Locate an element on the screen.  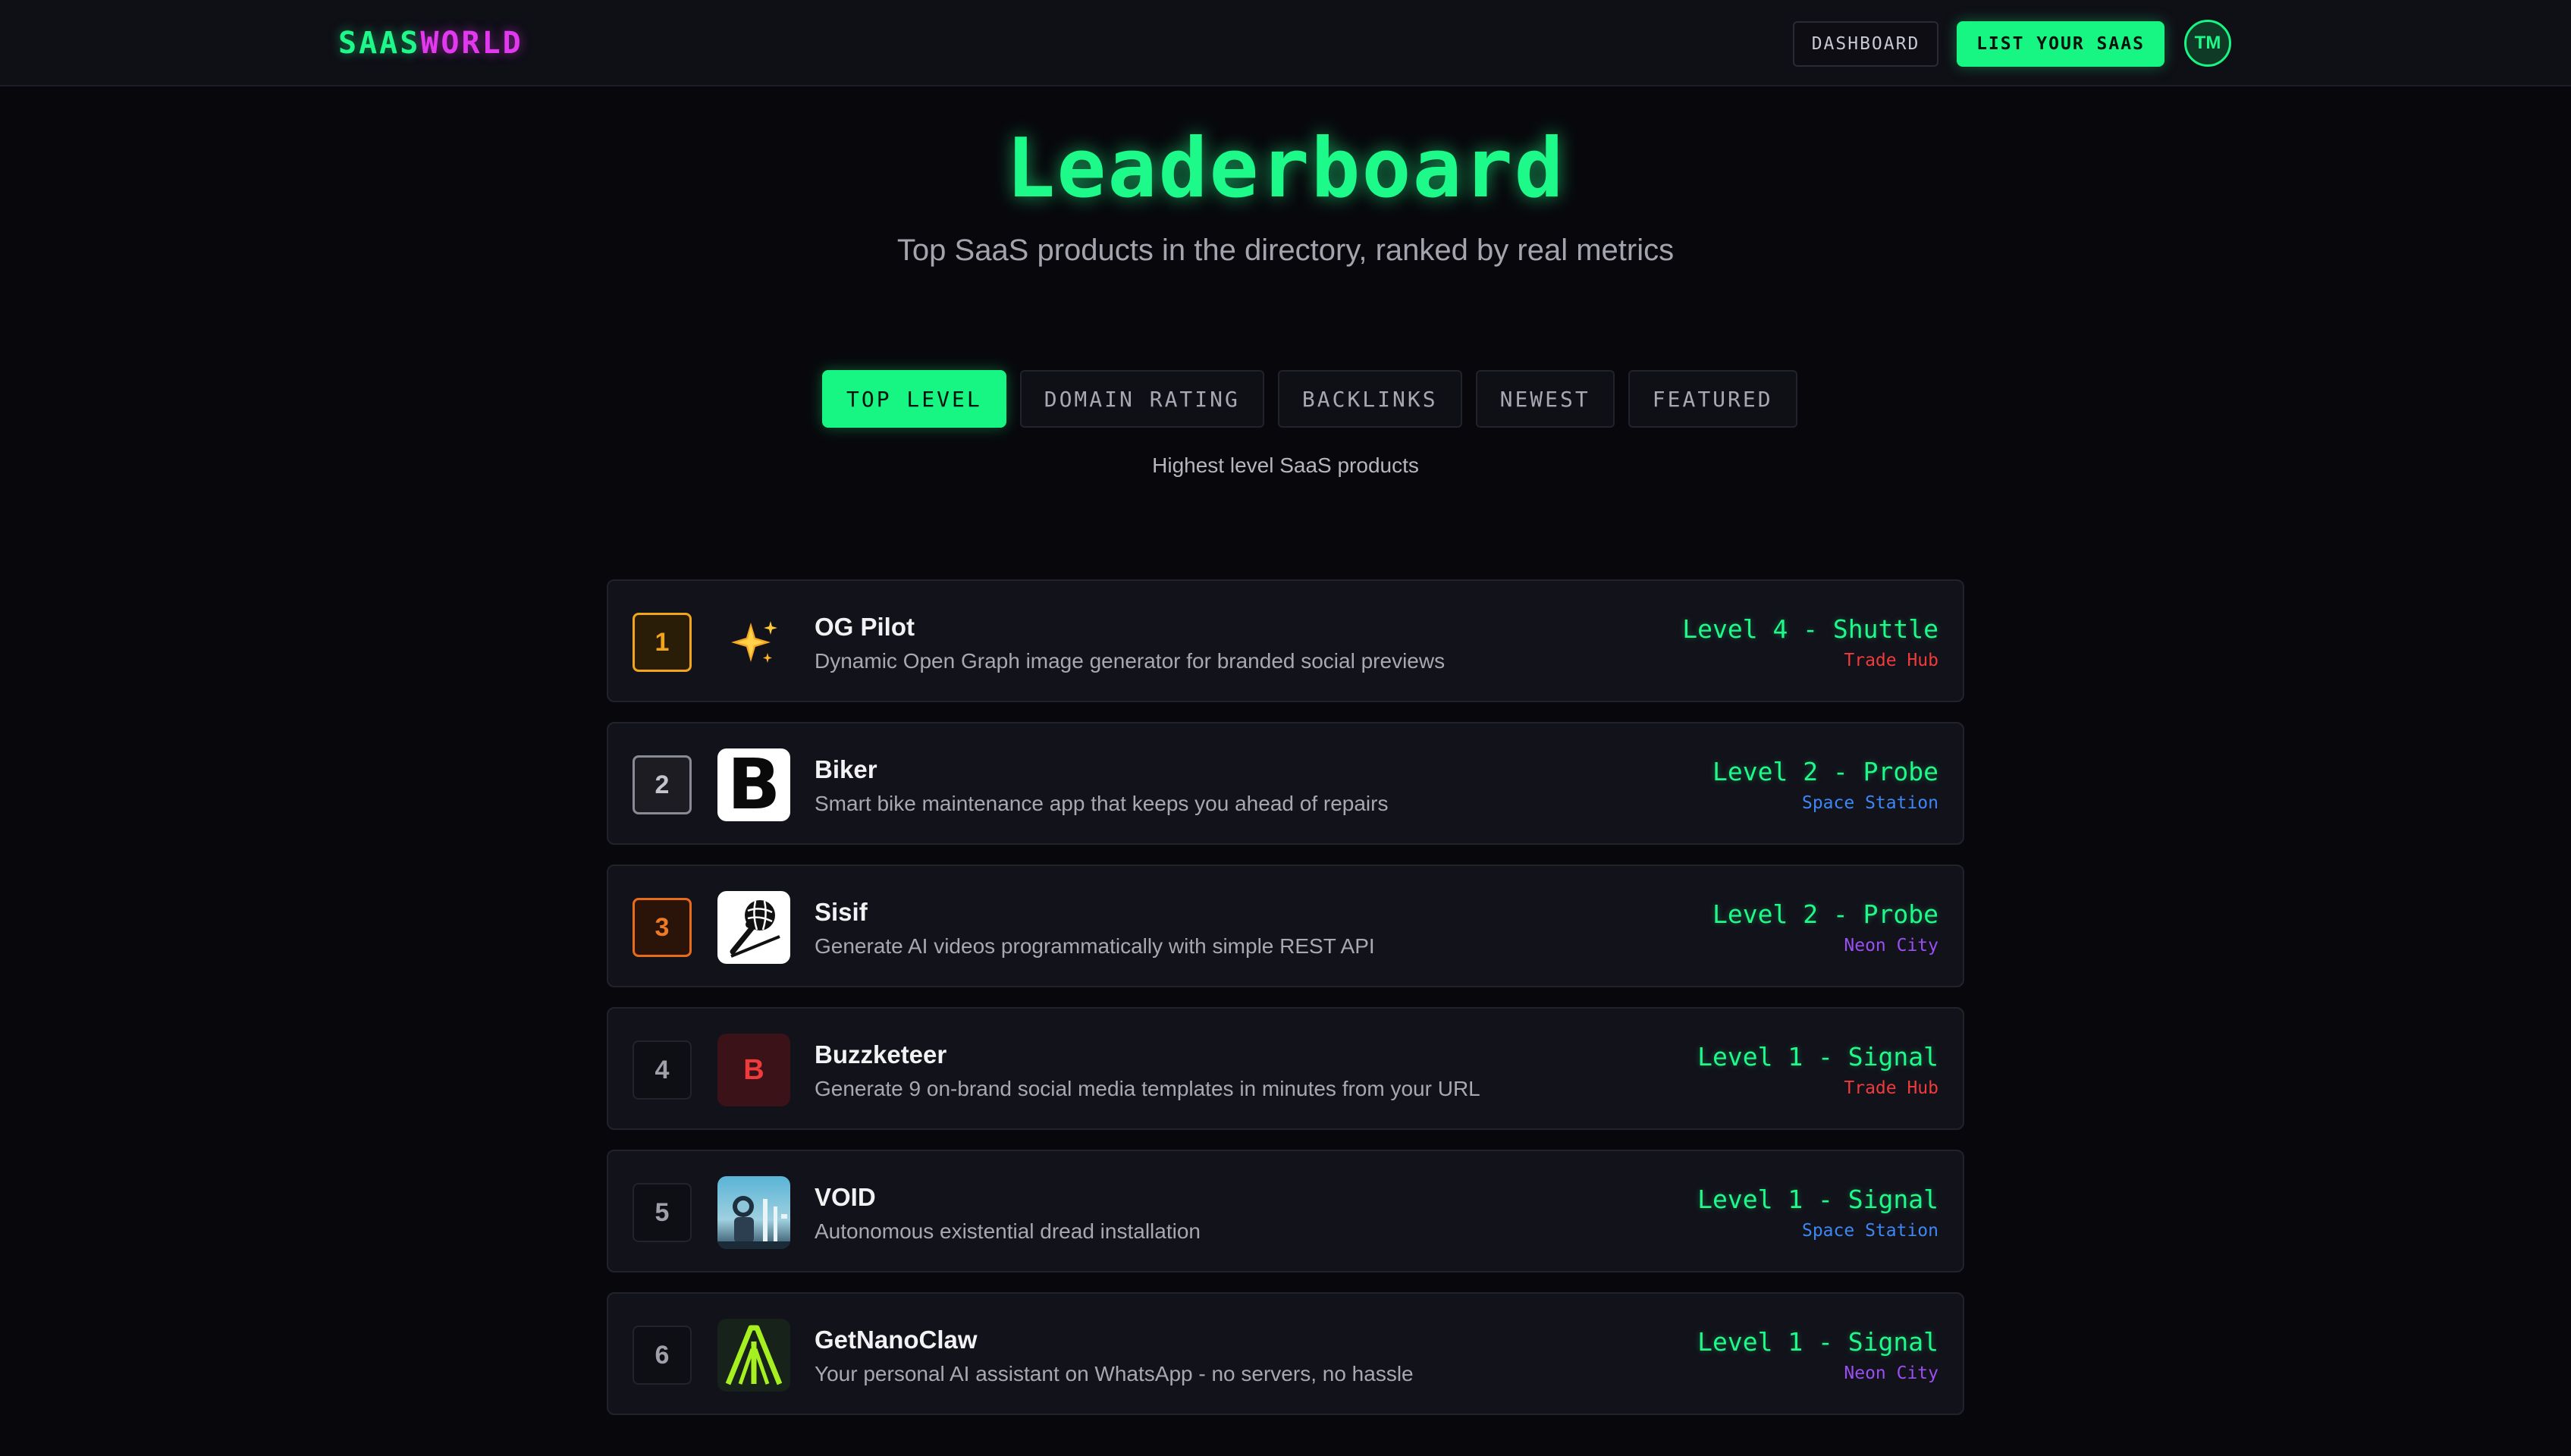
dashboard-button: DASHBOARD is located at coordinates (1865, 44).